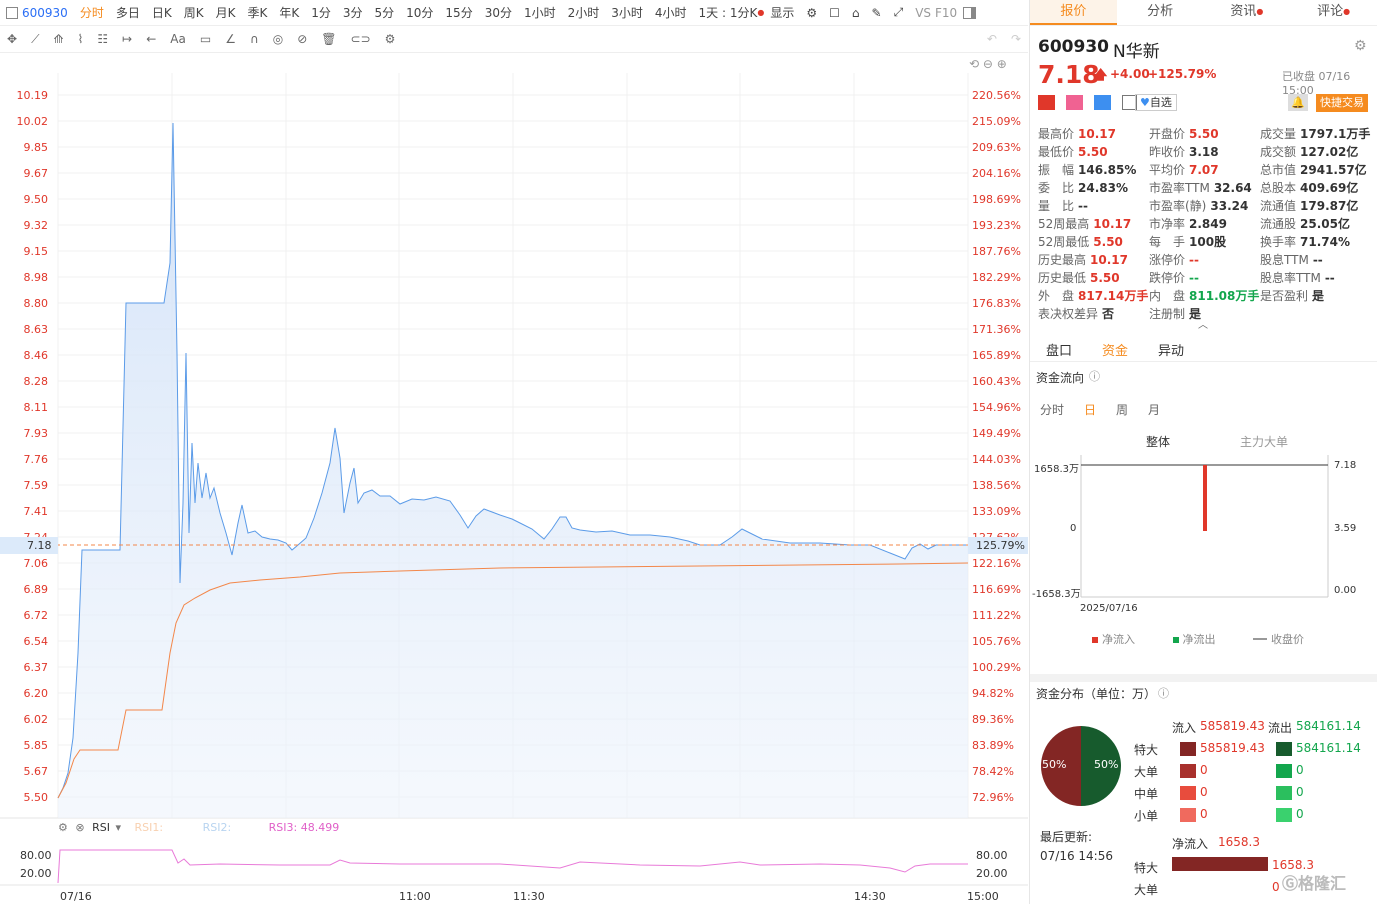 Image resolution: width=1377 pixels, height=904 pixels. Describe the element at coordinates (1160, 12) in the screenshot. I see `tab-analysis: 分析` at that location.